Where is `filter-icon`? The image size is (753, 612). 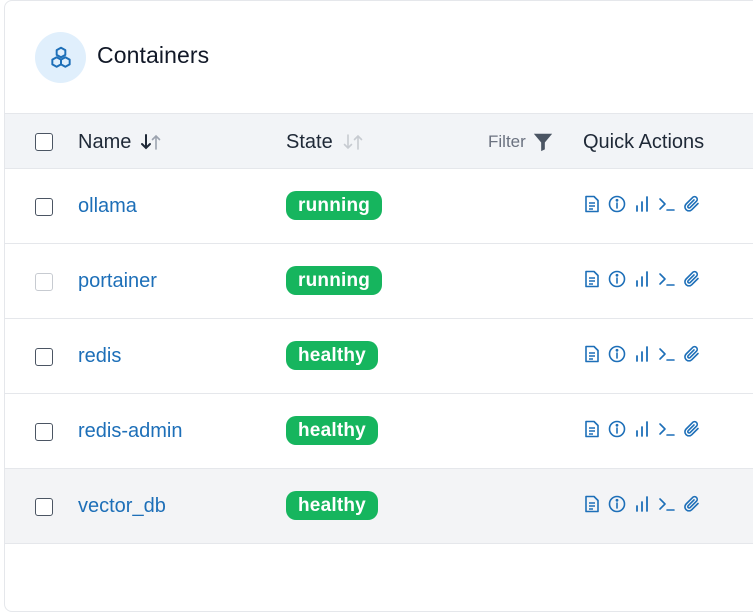 filter-icon is located at coordinates (543, 142).